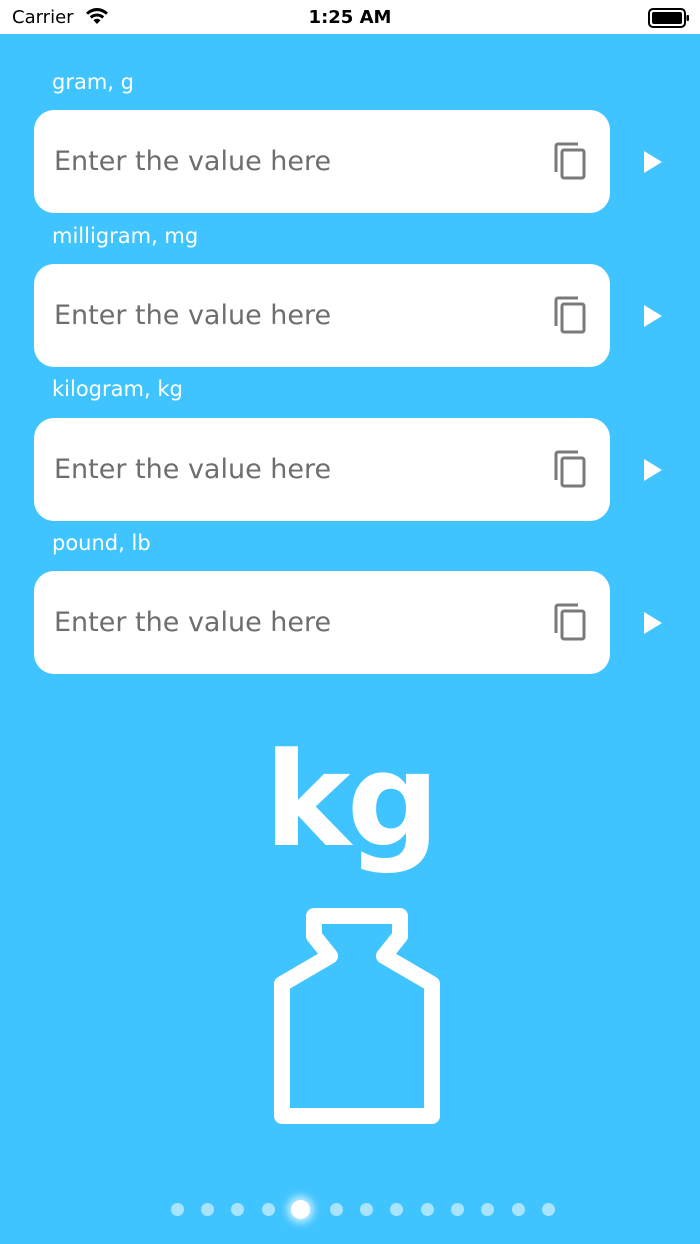 The image size is (700, 1244). Describe the element at coordinates (125, 236) in the screenshot. I see `unit-label-milligram: milligram, mg` at that location.